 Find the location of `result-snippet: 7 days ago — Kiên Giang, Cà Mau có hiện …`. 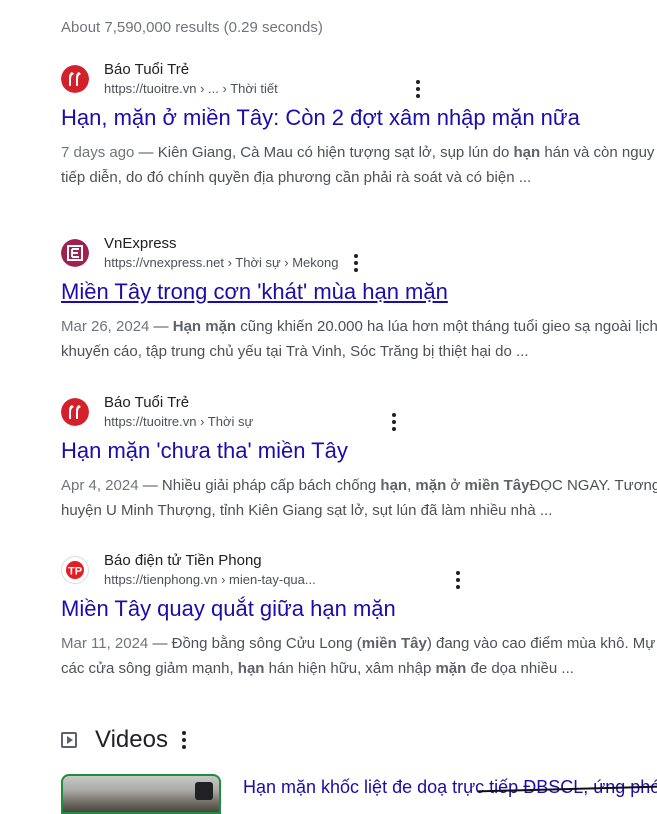

result-snippet: 7 days ago — Kiên Giang, Cà Mau có hiện … is located at coordinates (359, 165).